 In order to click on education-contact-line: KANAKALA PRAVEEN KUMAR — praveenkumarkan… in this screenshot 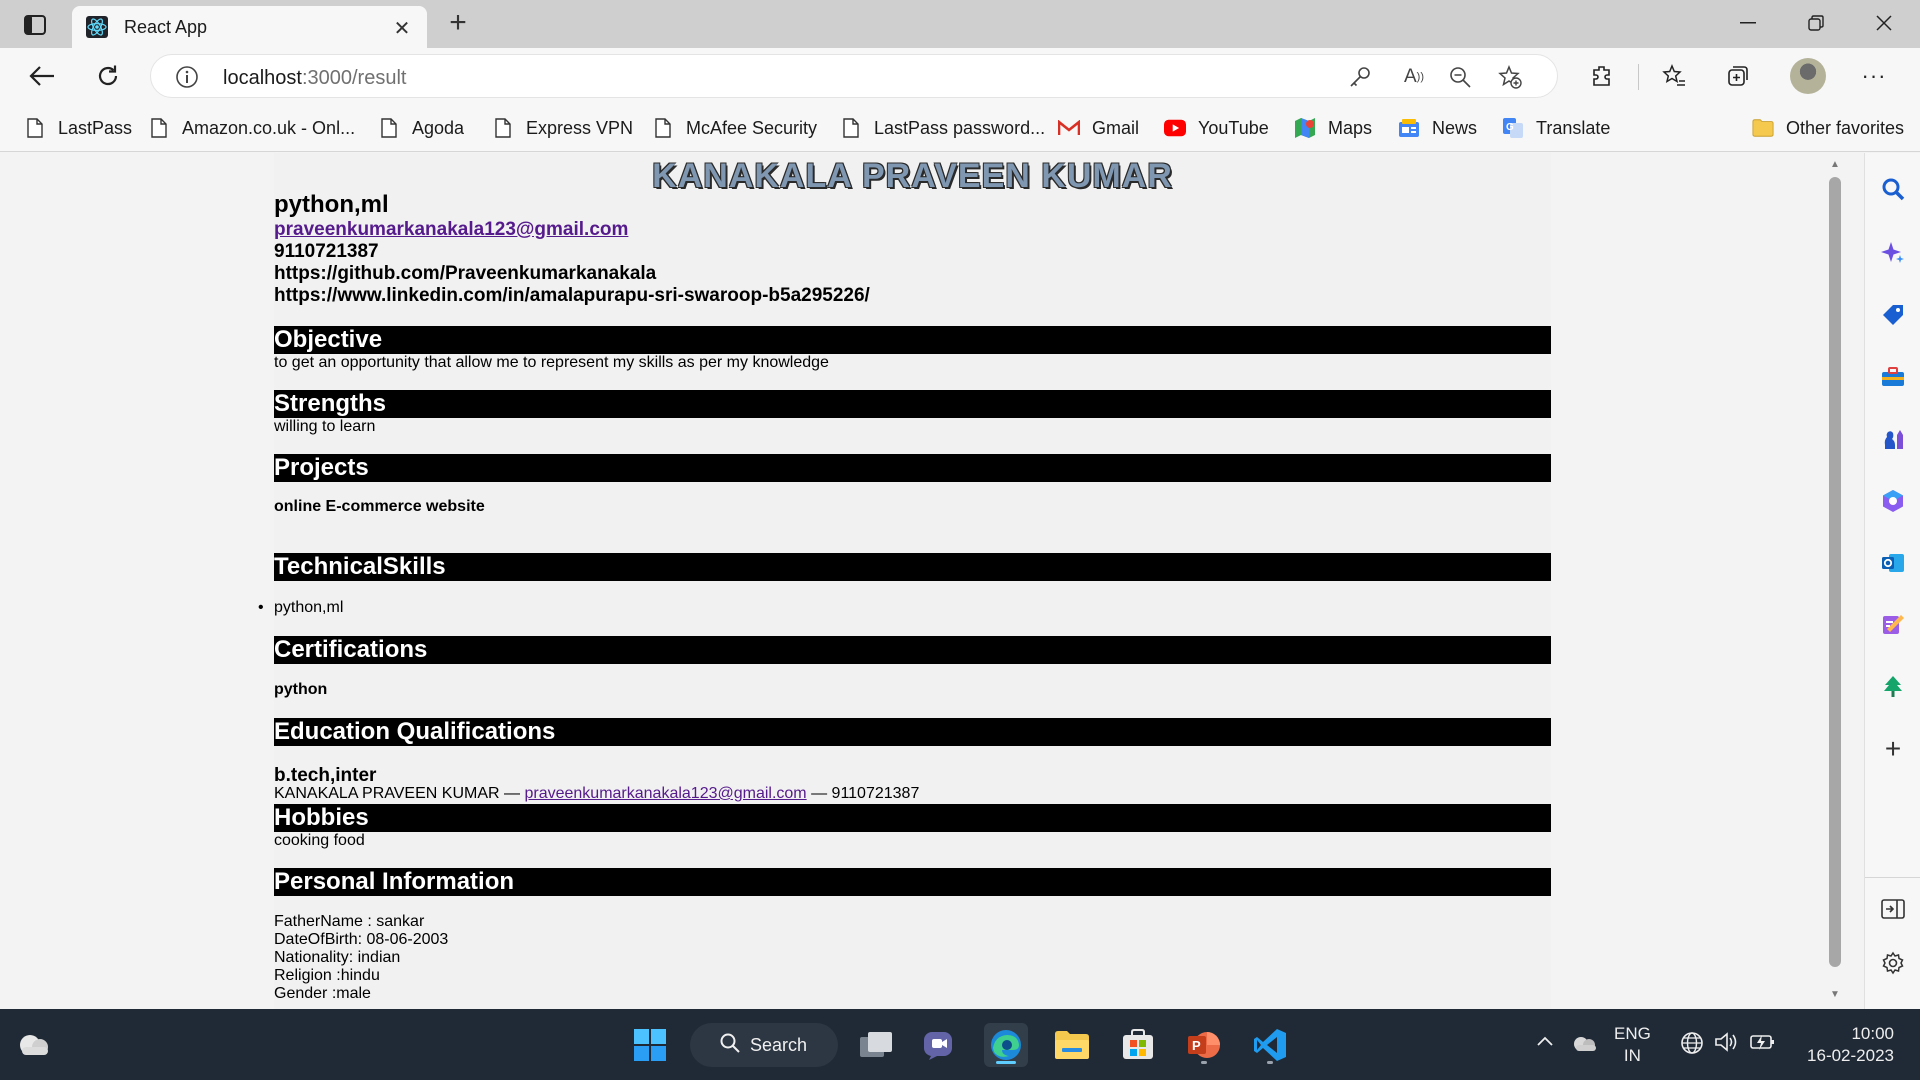, I will do `click(596, 794)`.